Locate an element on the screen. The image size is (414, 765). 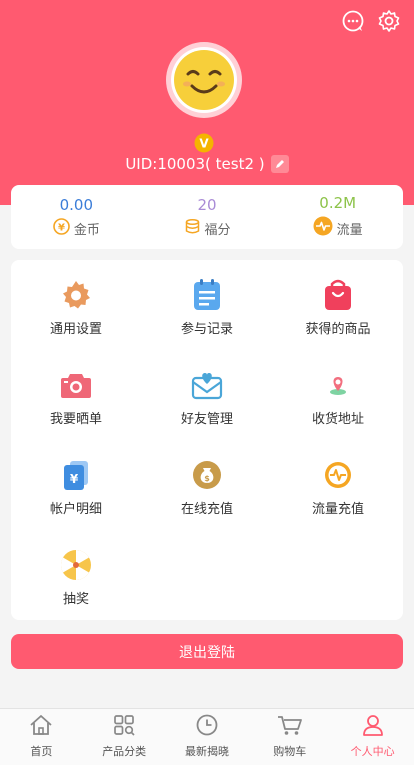
menu-label: 流量充值 is located at coordinates (337, 509).